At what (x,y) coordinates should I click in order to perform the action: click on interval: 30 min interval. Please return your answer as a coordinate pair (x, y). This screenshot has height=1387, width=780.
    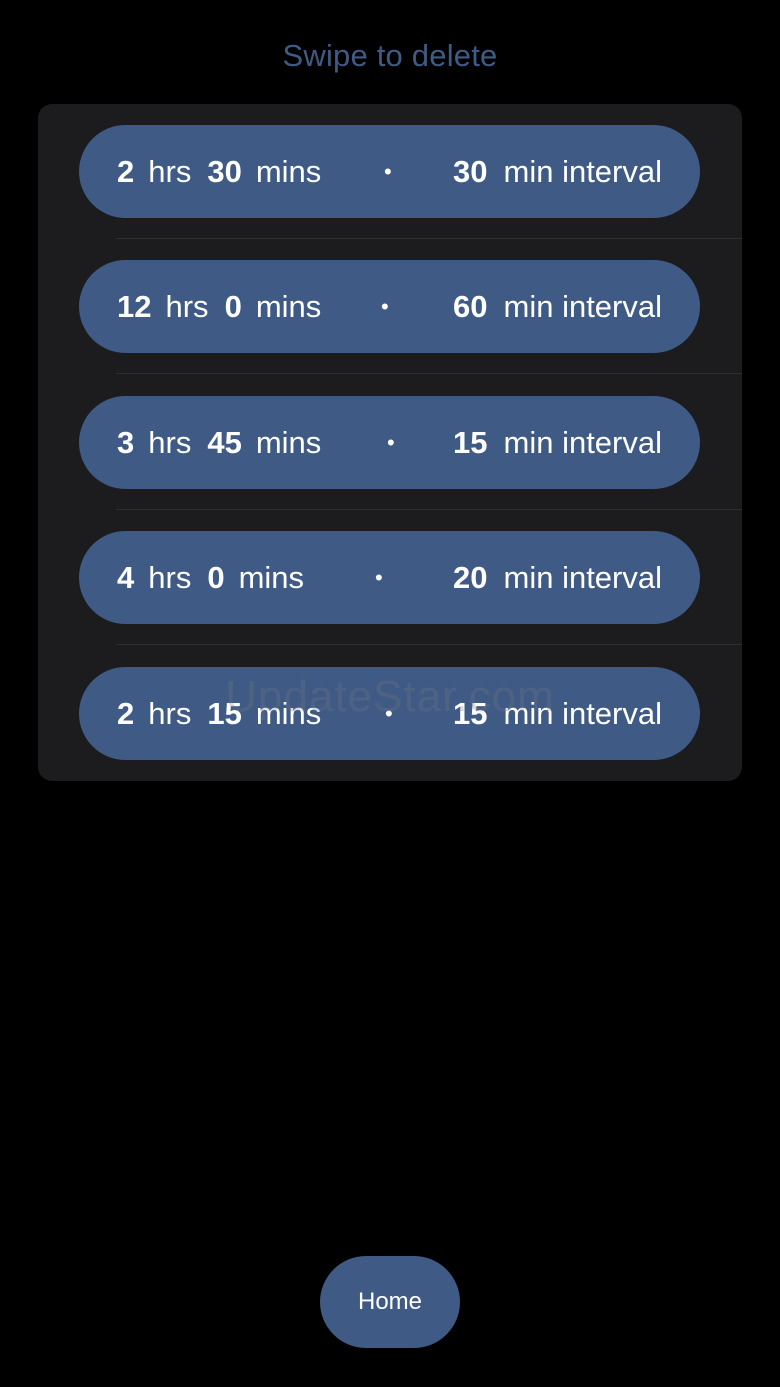
    Looking at the image, I should click on (557, 171).